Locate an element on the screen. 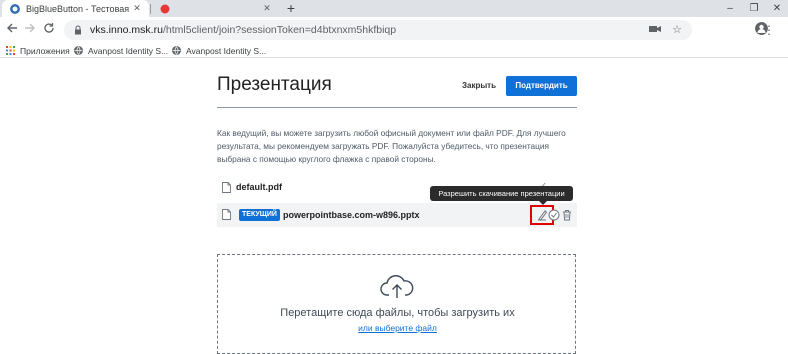 The image size is (788, 354). forward-button is located at coordinates (30, 30).